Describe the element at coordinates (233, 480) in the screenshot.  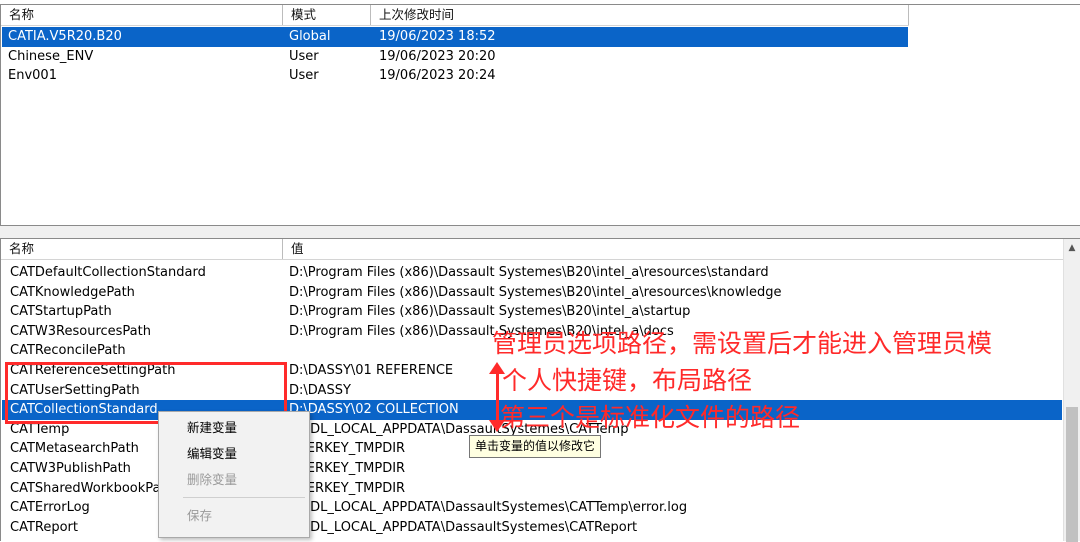
I see `menu-item-delete-variable: 删除变量` at that location.